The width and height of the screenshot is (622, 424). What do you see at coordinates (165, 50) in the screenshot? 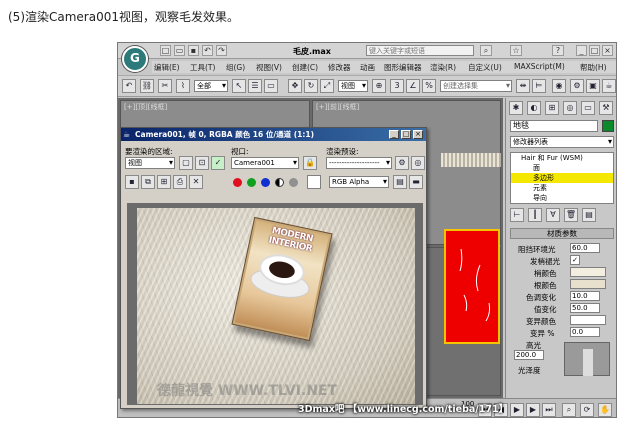
I see `new-file-icon: □` at bounding box center [165, 50].